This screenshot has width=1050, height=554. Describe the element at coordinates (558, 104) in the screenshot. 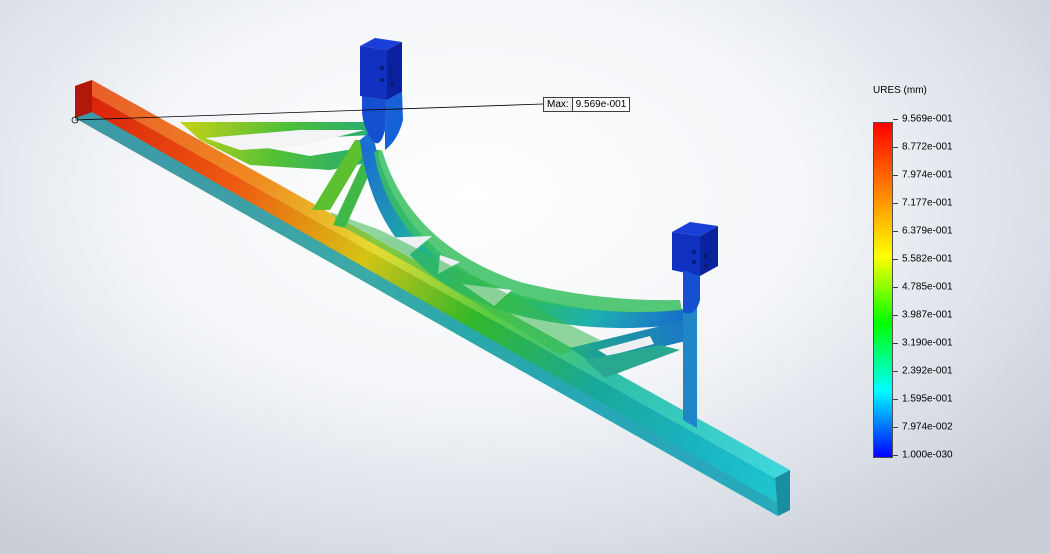

I see `max-label: Max:` at that location.